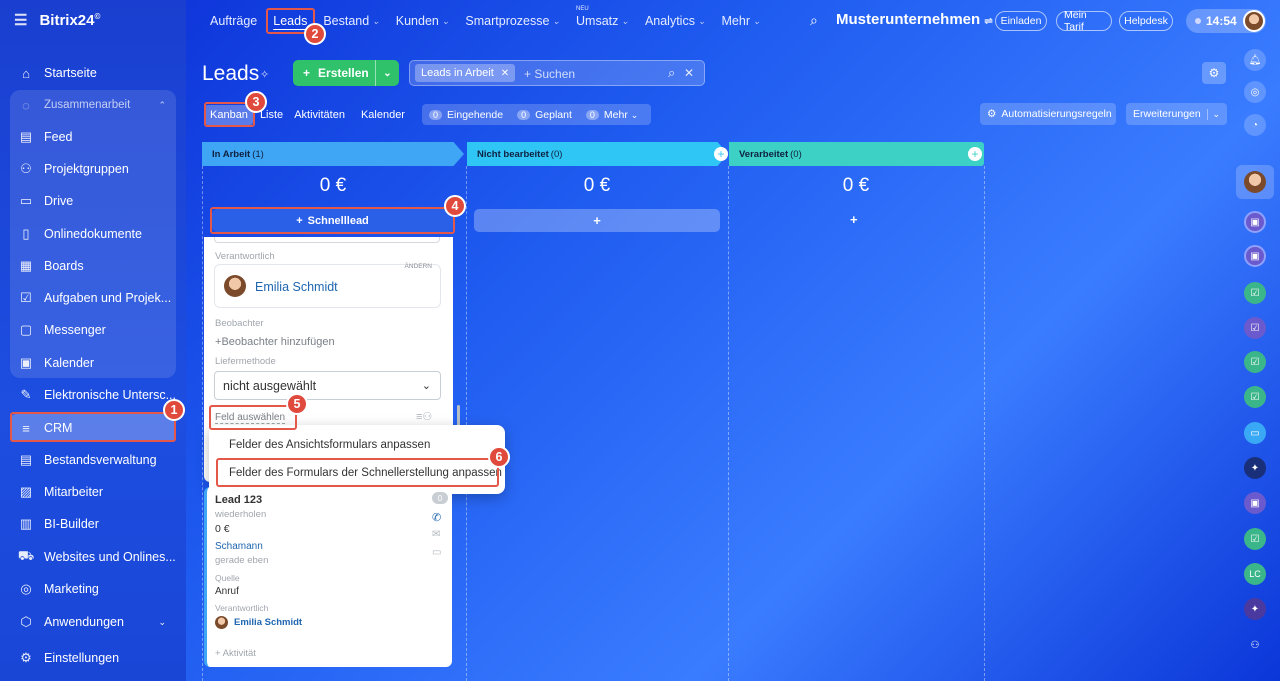 This screenshot has width=1280, height=681. What do you see at coordinates (327, 385) in the screenshot?
I see `delivery-select: nicht ausgewählt ⌄` at bounding box center [327, 385].